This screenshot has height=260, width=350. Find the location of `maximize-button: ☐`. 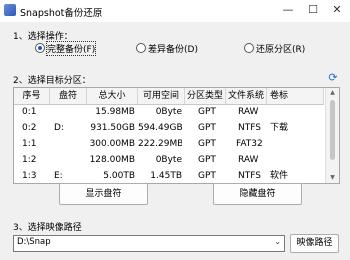

maximize-button: ☐ is located at coordinates (313, 11).